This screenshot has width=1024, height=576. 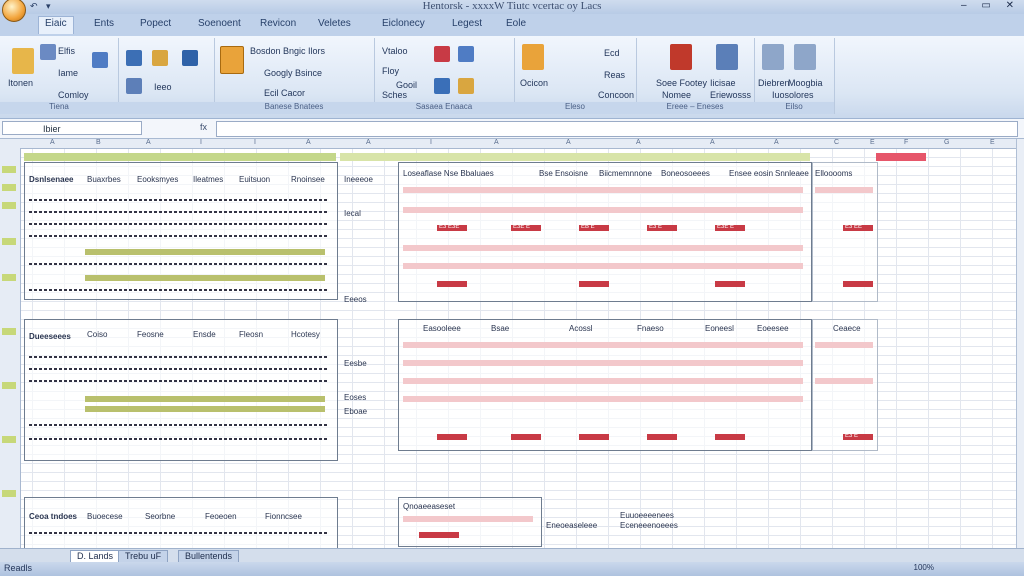 What do you see at coordinates (134, 58) in the screenshot?
I see `lock-icon` at bounding box center [134, 58].